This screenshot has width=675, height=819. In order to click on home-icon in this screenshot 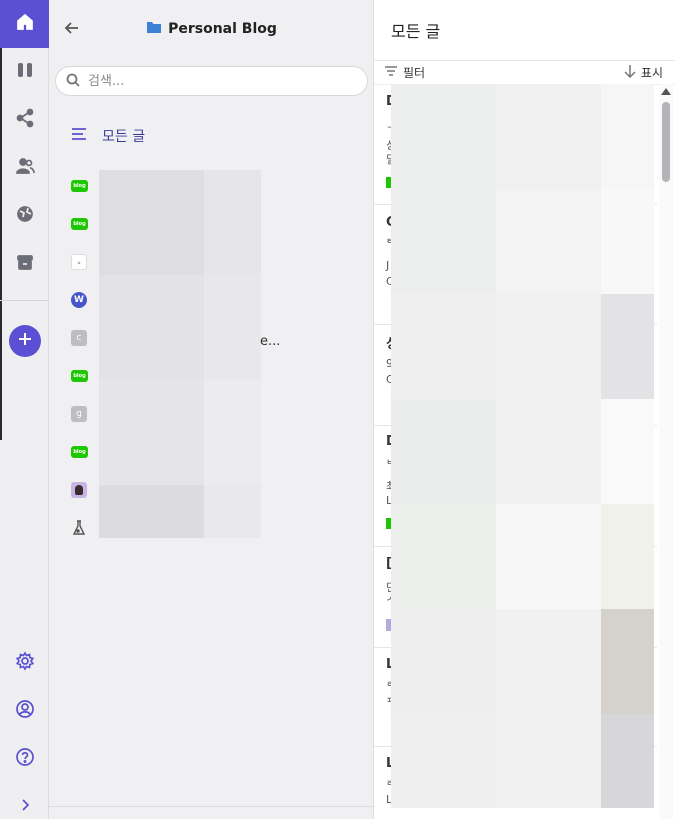, I will do `click(25, 24)`.